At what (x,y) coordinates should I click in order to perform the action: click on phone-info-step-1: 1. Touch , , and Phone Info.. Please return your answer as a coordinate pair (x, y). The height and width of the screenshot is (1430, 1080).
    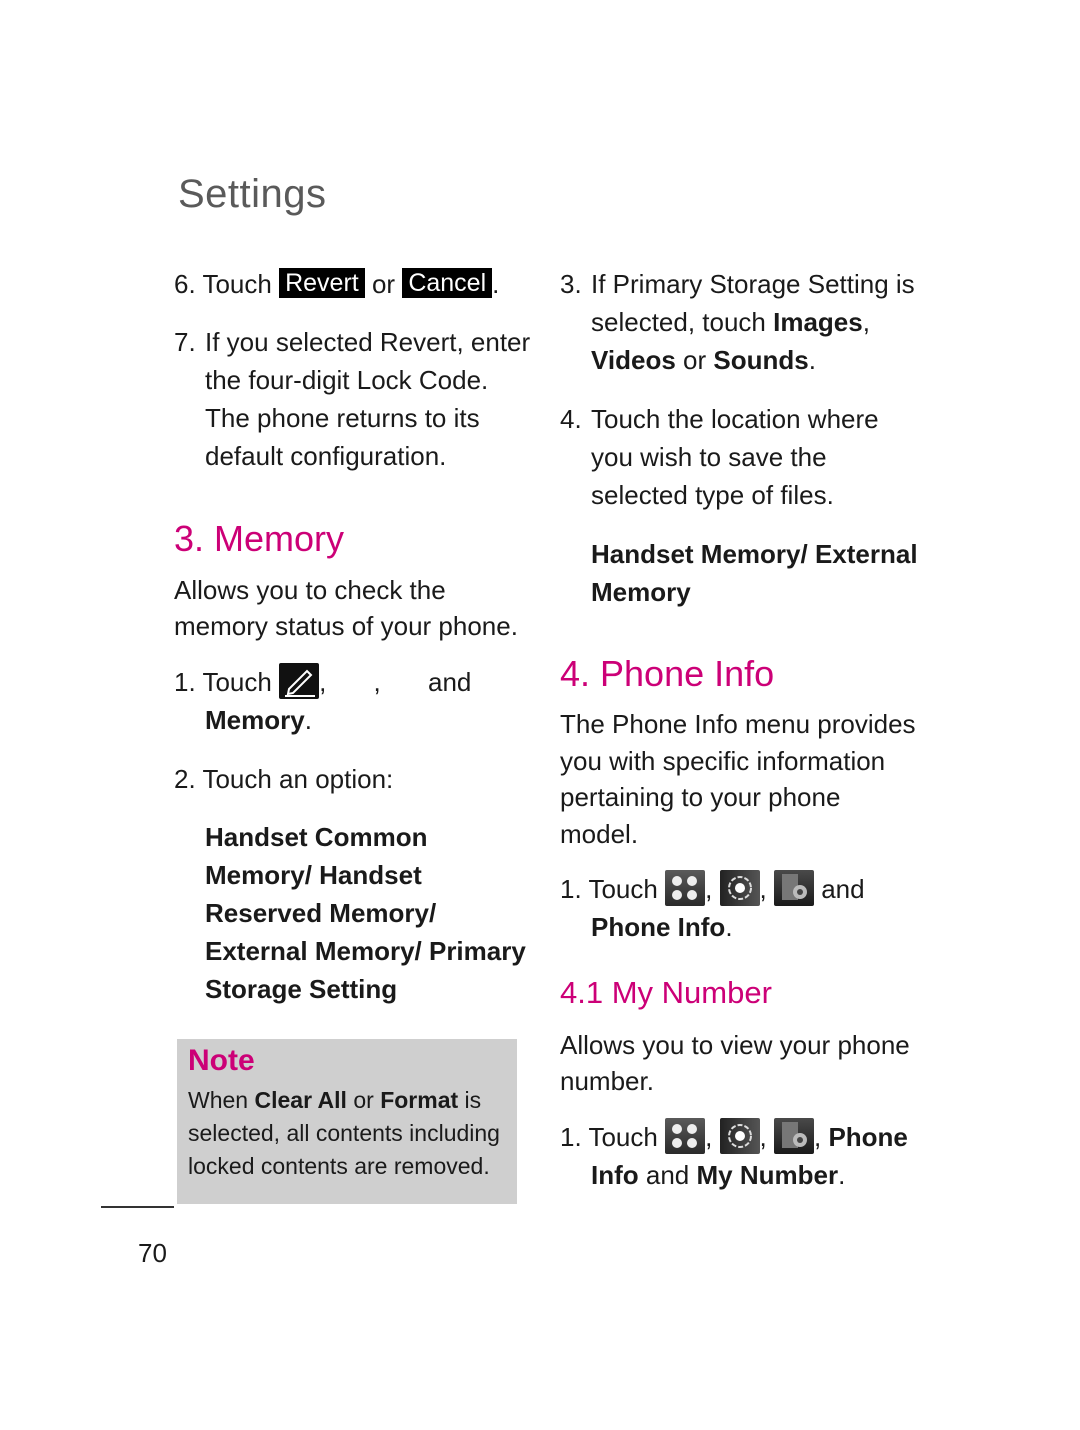
    Looking at the image, I should click on (712, 908).